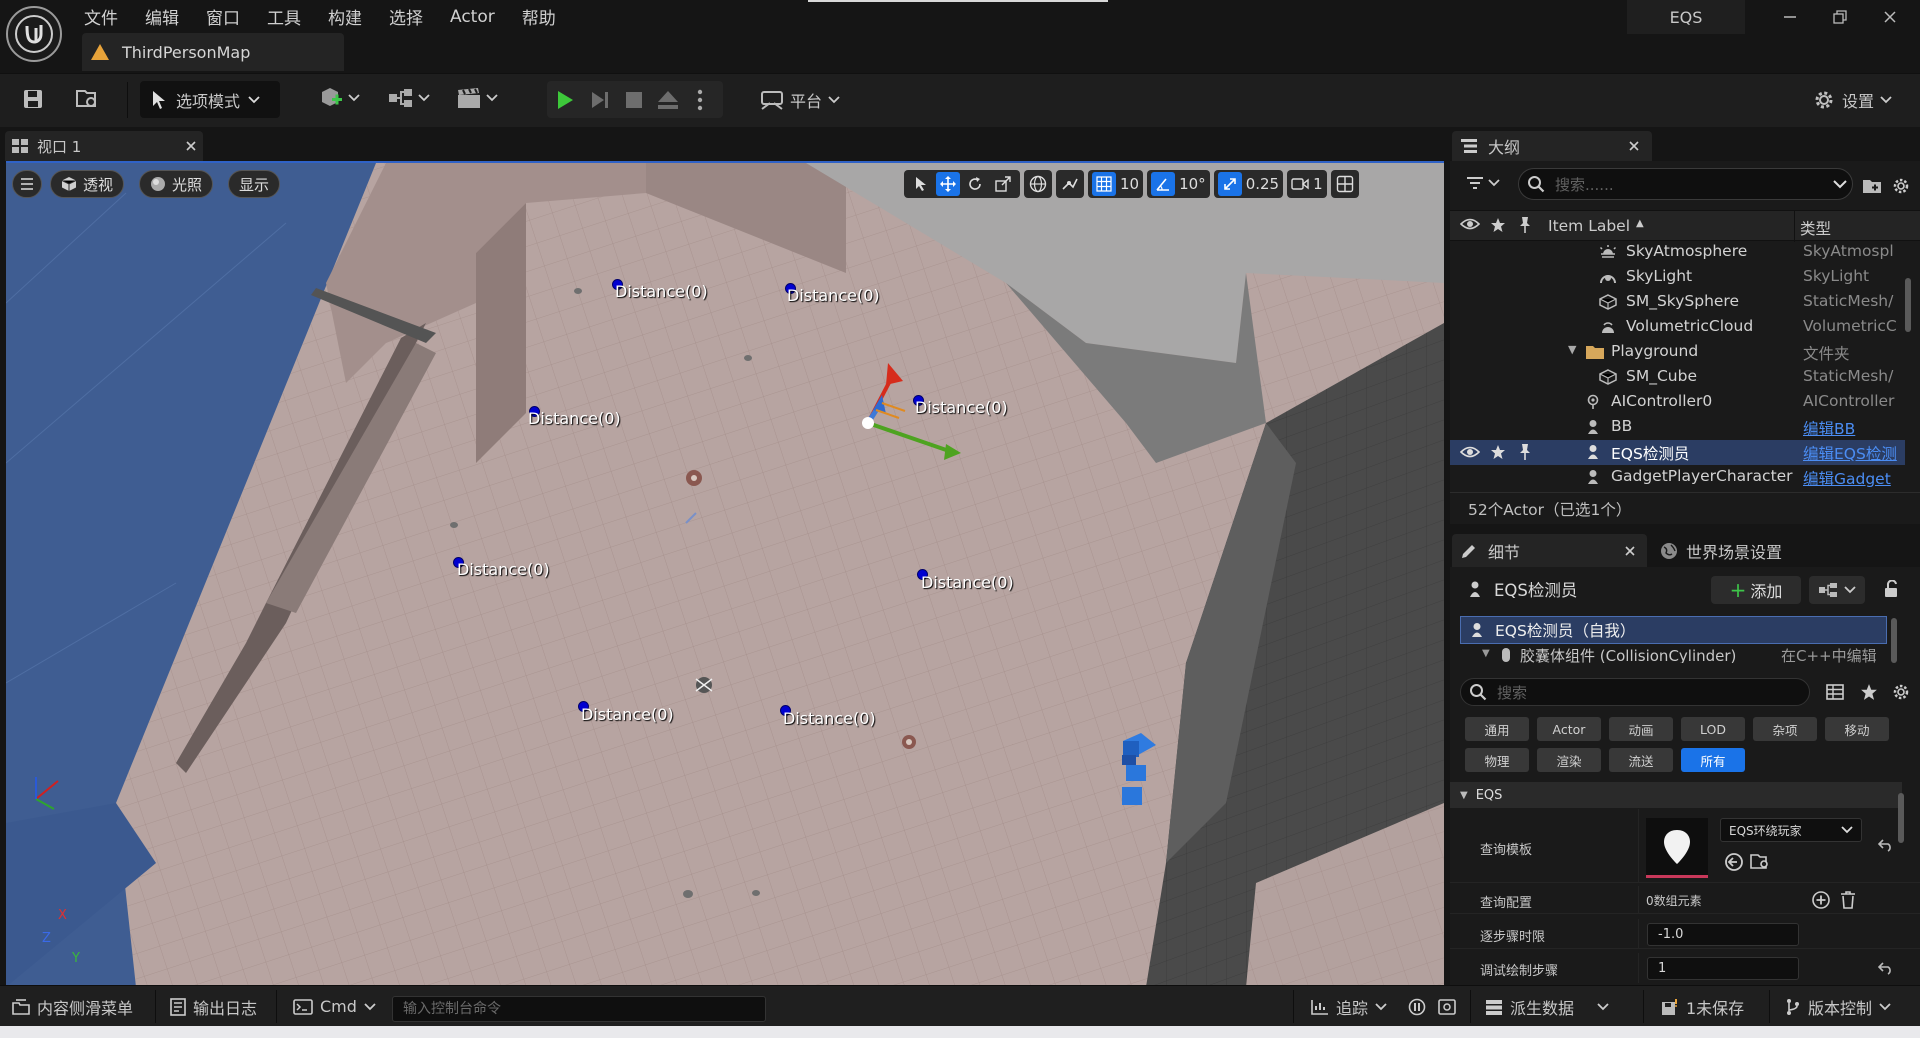  Describe the element at coordinates (169, 15) in the screenshot. I see `menu-edit: 编辑` at that location.